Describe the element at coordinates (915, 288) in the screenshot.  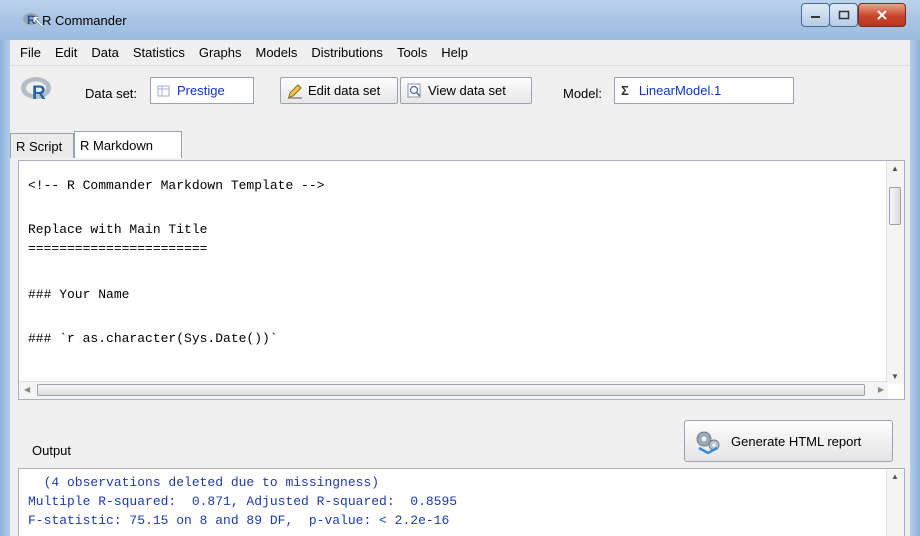
I see `window-frame-right` at that location.